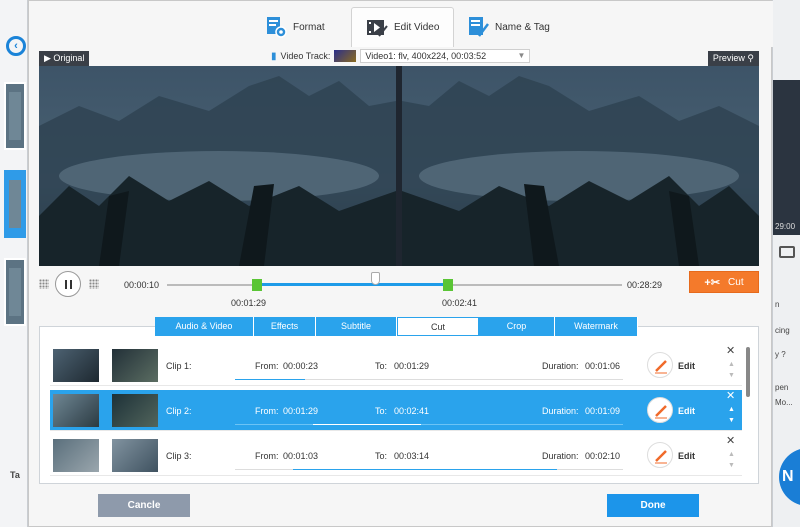 The image size is (800, 527). What do you see at coordinates (712, 282) in the screenshot?
I see `plus-scissors-icon: +✂` at bounding box center [712, 282].